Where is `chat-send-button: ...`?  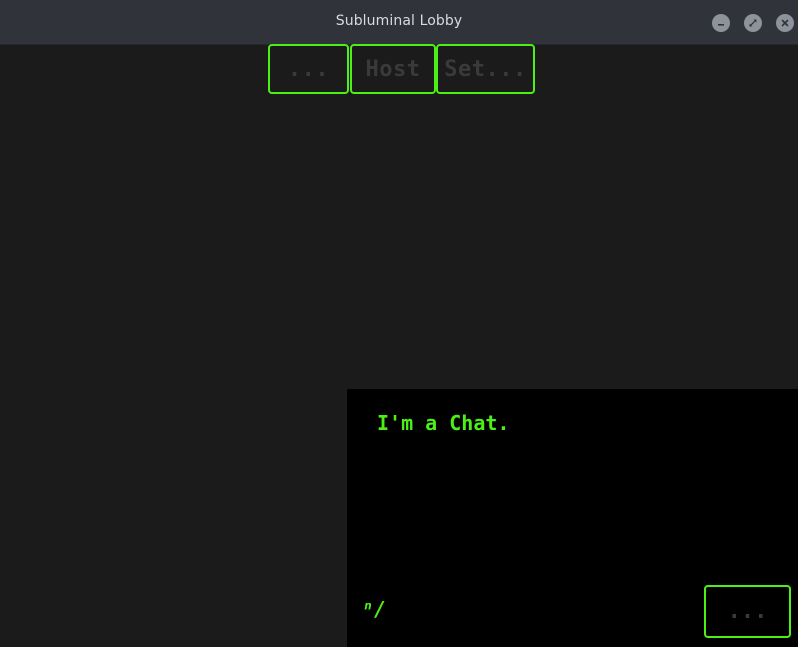
chat-send-button: ... is located at coordinates (747, 611).